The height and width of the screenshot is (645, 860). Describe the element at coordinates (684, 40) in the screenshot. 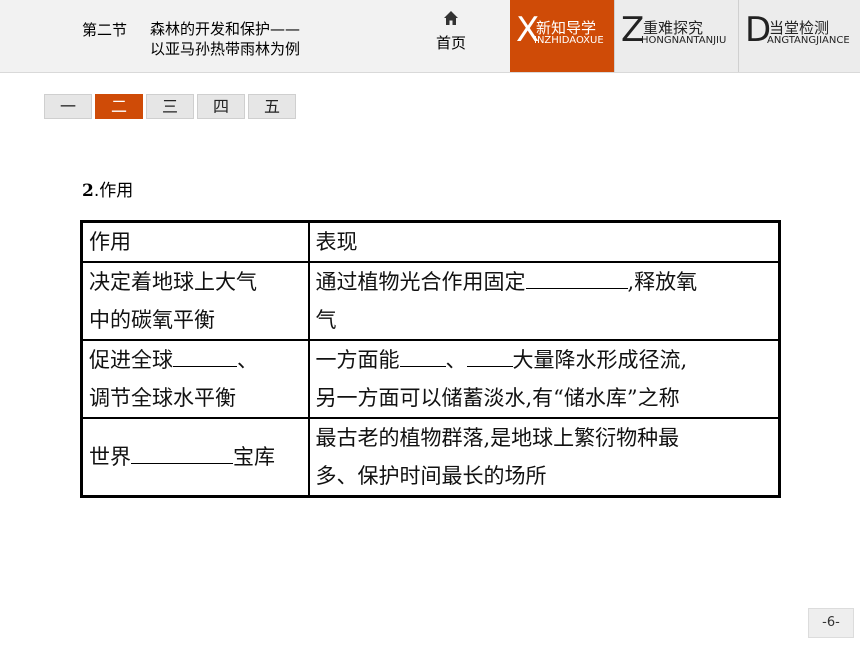

I see `tab-pinyin: HONGNANTANJIU` at that location.